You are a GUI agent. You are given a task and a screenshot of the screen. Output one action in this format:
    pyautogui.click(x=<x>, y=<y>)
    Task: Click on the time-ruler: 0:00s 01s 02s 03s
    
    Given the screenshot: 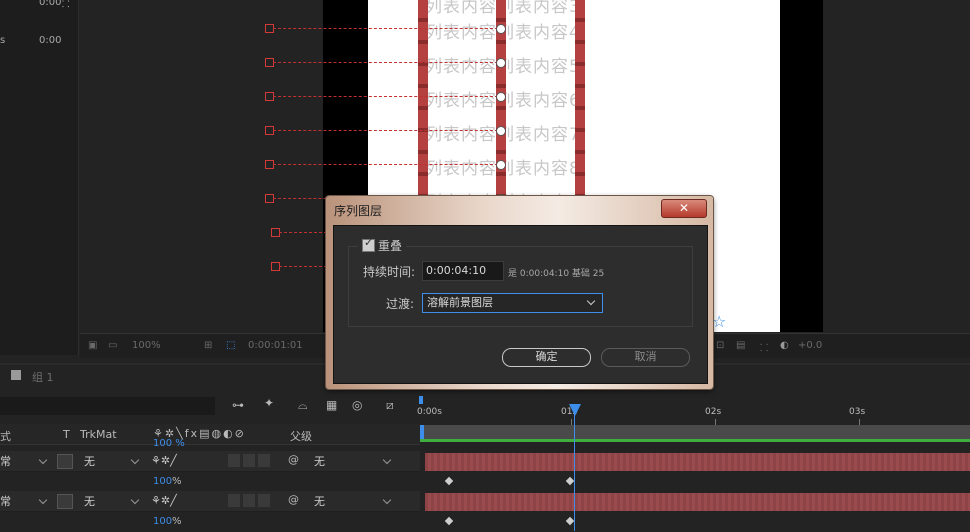 What is the action you would take?
    pyautogui.click(x=693, y=414)
    